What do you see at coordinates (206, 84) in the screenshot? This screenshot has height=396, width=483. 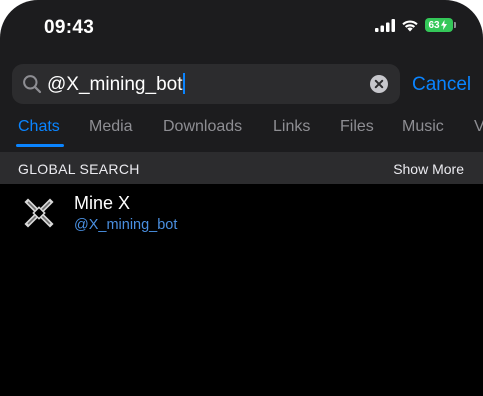 I see `search-input: @X_mining_bot` at bounding box center [206, 84].